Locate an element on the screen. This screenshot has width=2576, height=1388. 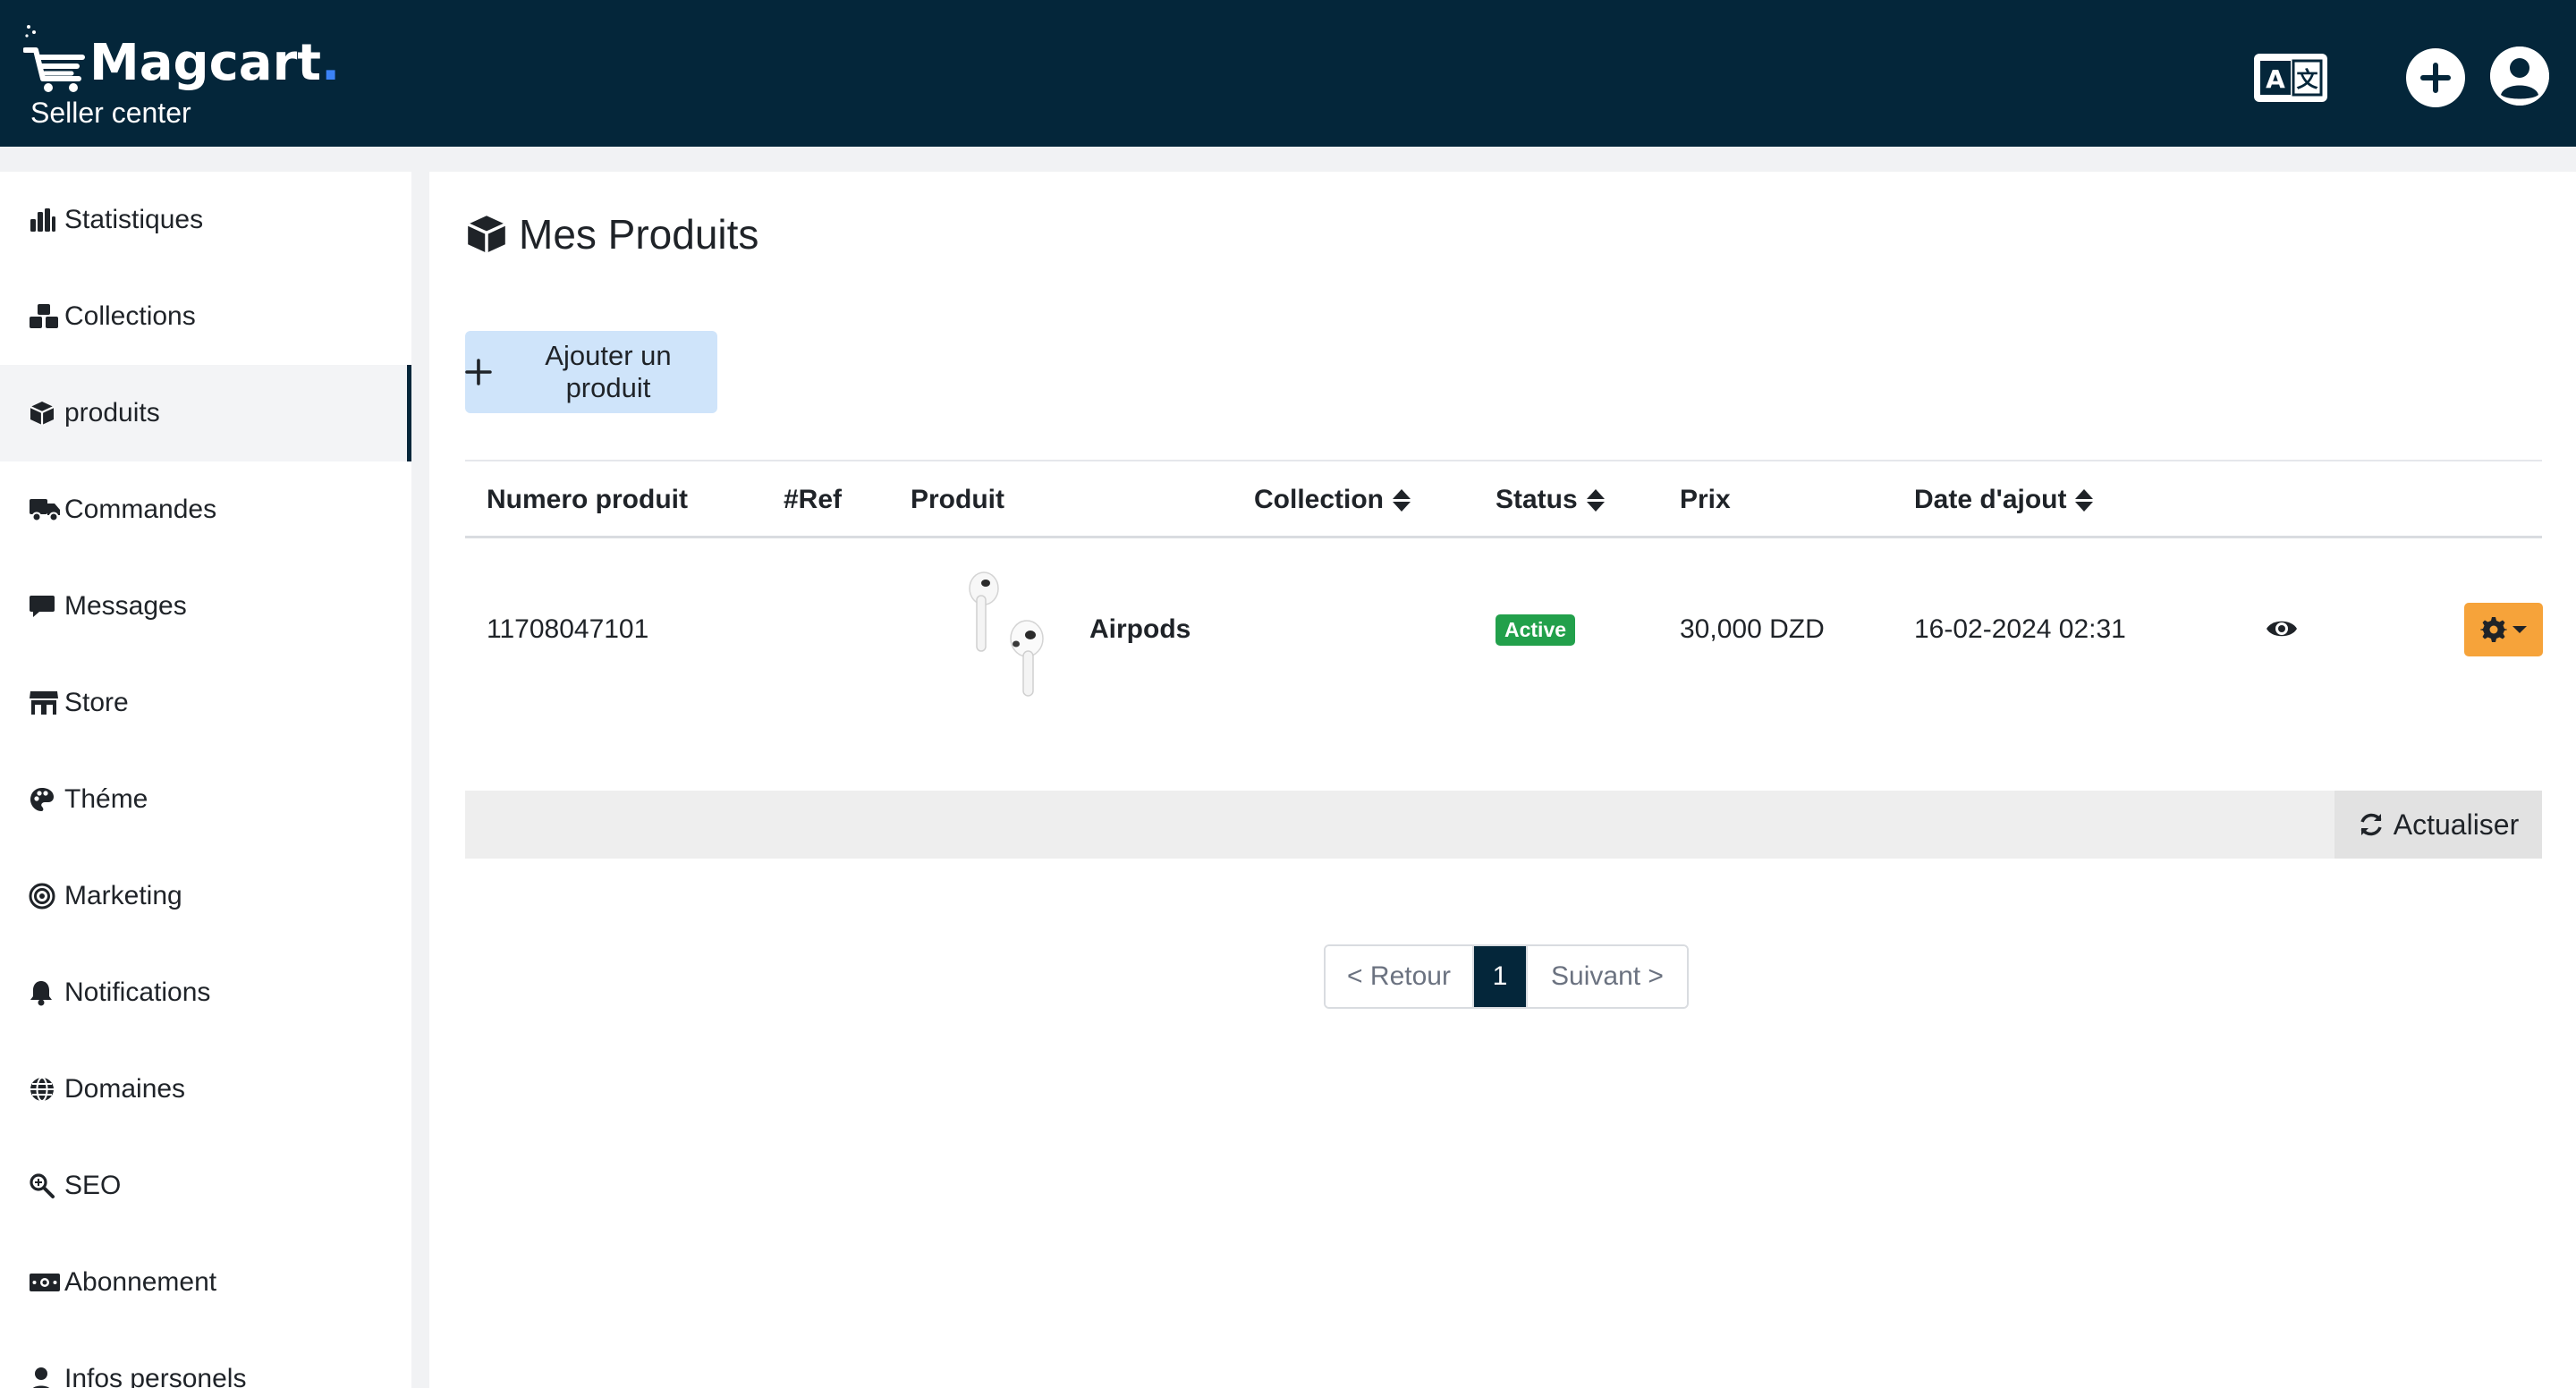
table-footer-bar: Actualiser is located at coordinates (1503, 825).